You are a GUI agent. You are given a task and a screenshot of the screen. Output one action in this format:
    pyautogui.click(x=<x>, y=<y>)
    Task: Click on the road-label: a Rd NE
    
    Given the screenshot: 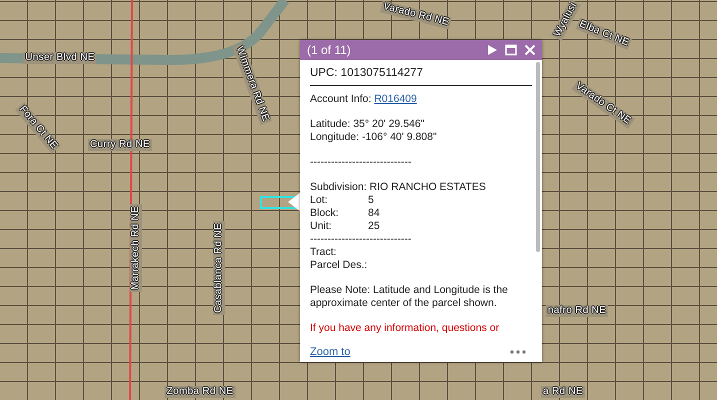 What is the action you would take?
    pyautogui.click(x=563, y=392)
    